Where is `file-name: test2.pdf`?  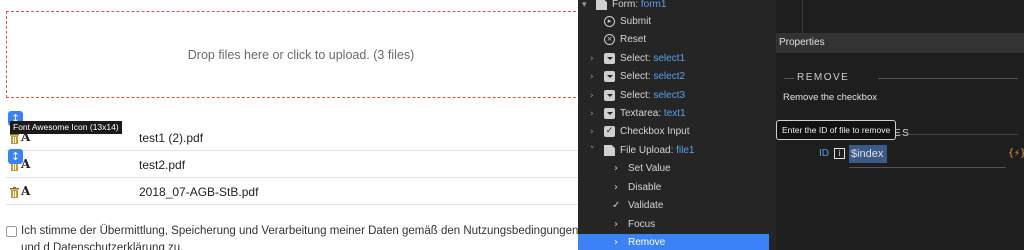
file-name: test2.pdf is located at coordinates (162, 165).